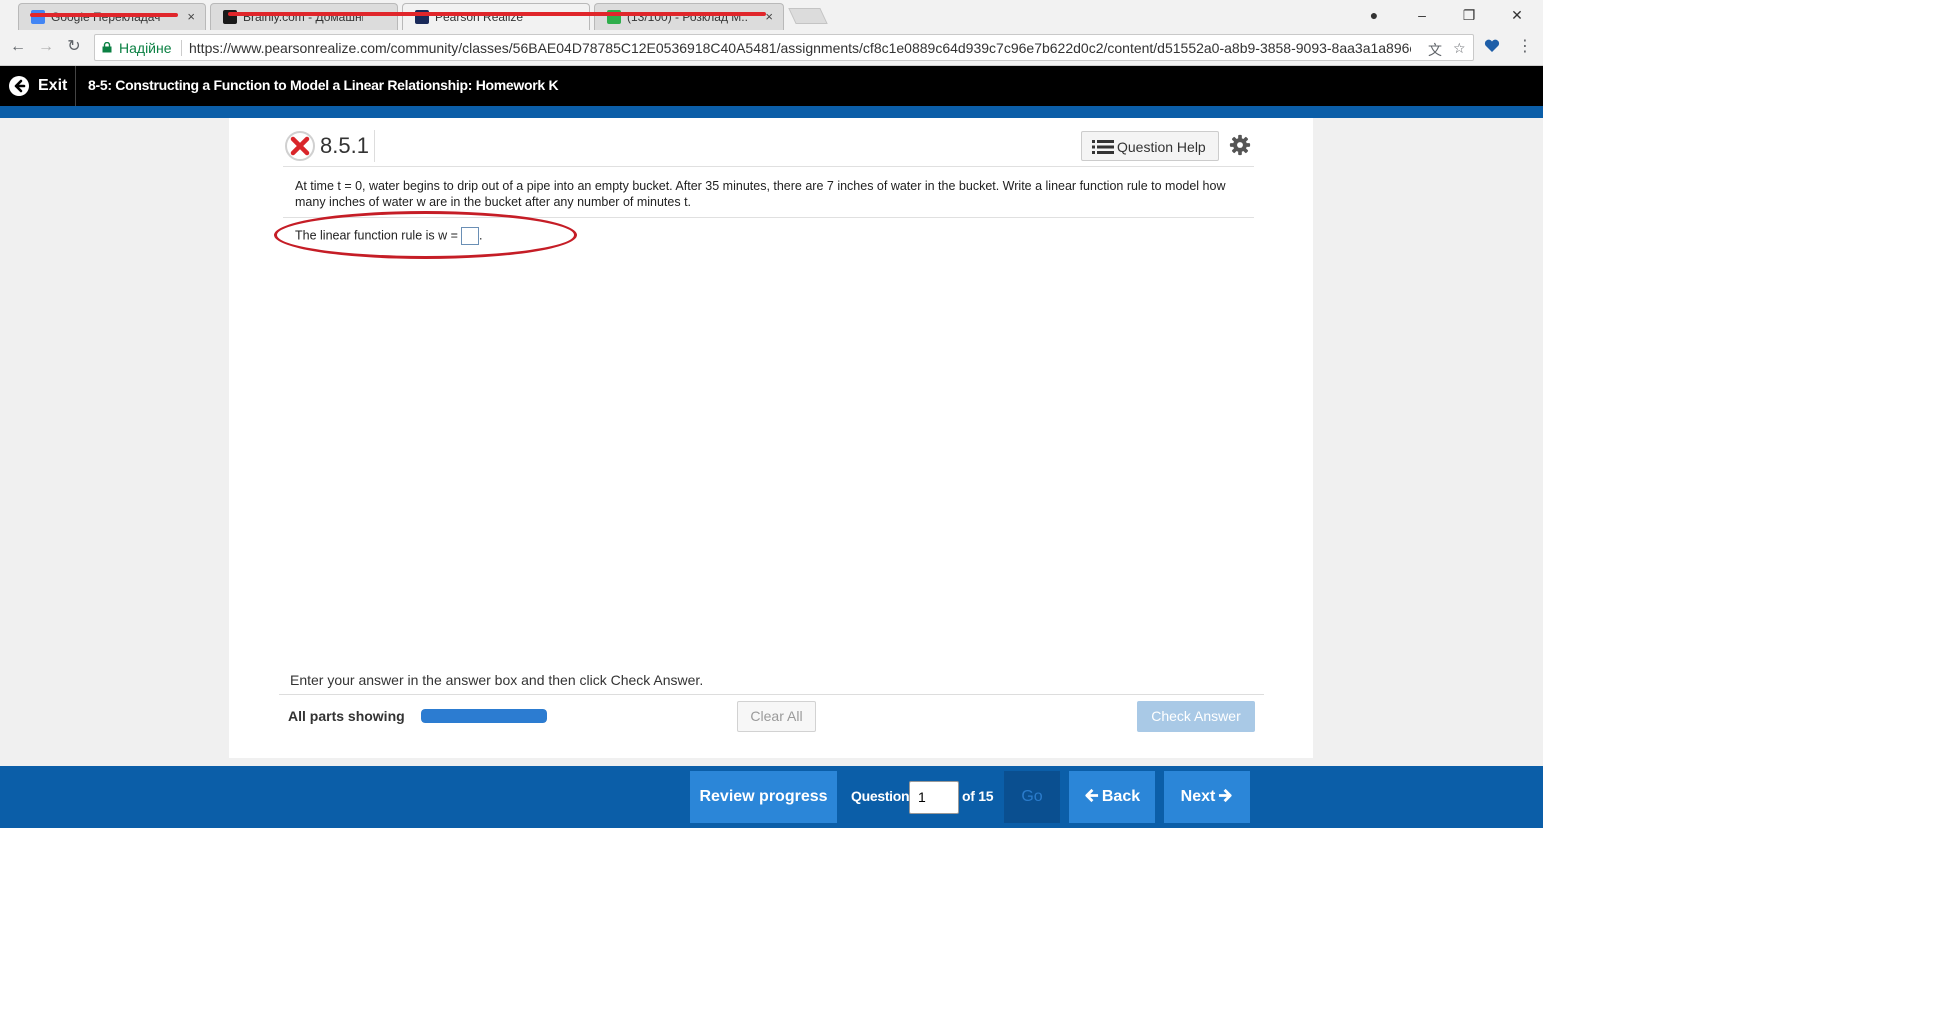  Describe the element at coordinates (1103, 147) in the screenshot. I see `list-icon` at that location.